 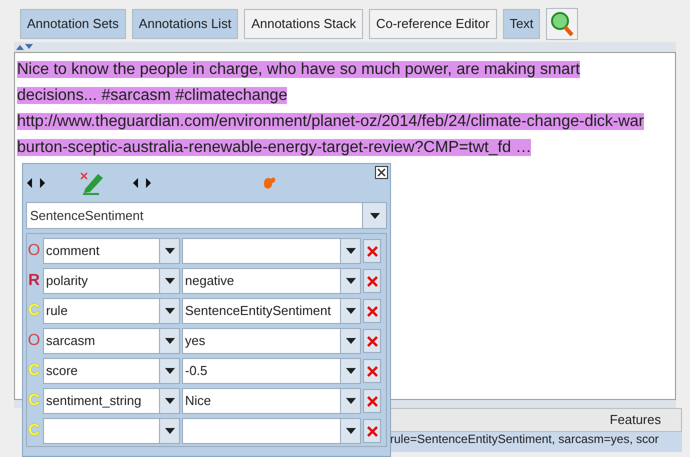 What do you see at coordinates (261, 371) in the screenshot?
I see `feature-value-combo: -0.5` at bounding box center [261, 371].